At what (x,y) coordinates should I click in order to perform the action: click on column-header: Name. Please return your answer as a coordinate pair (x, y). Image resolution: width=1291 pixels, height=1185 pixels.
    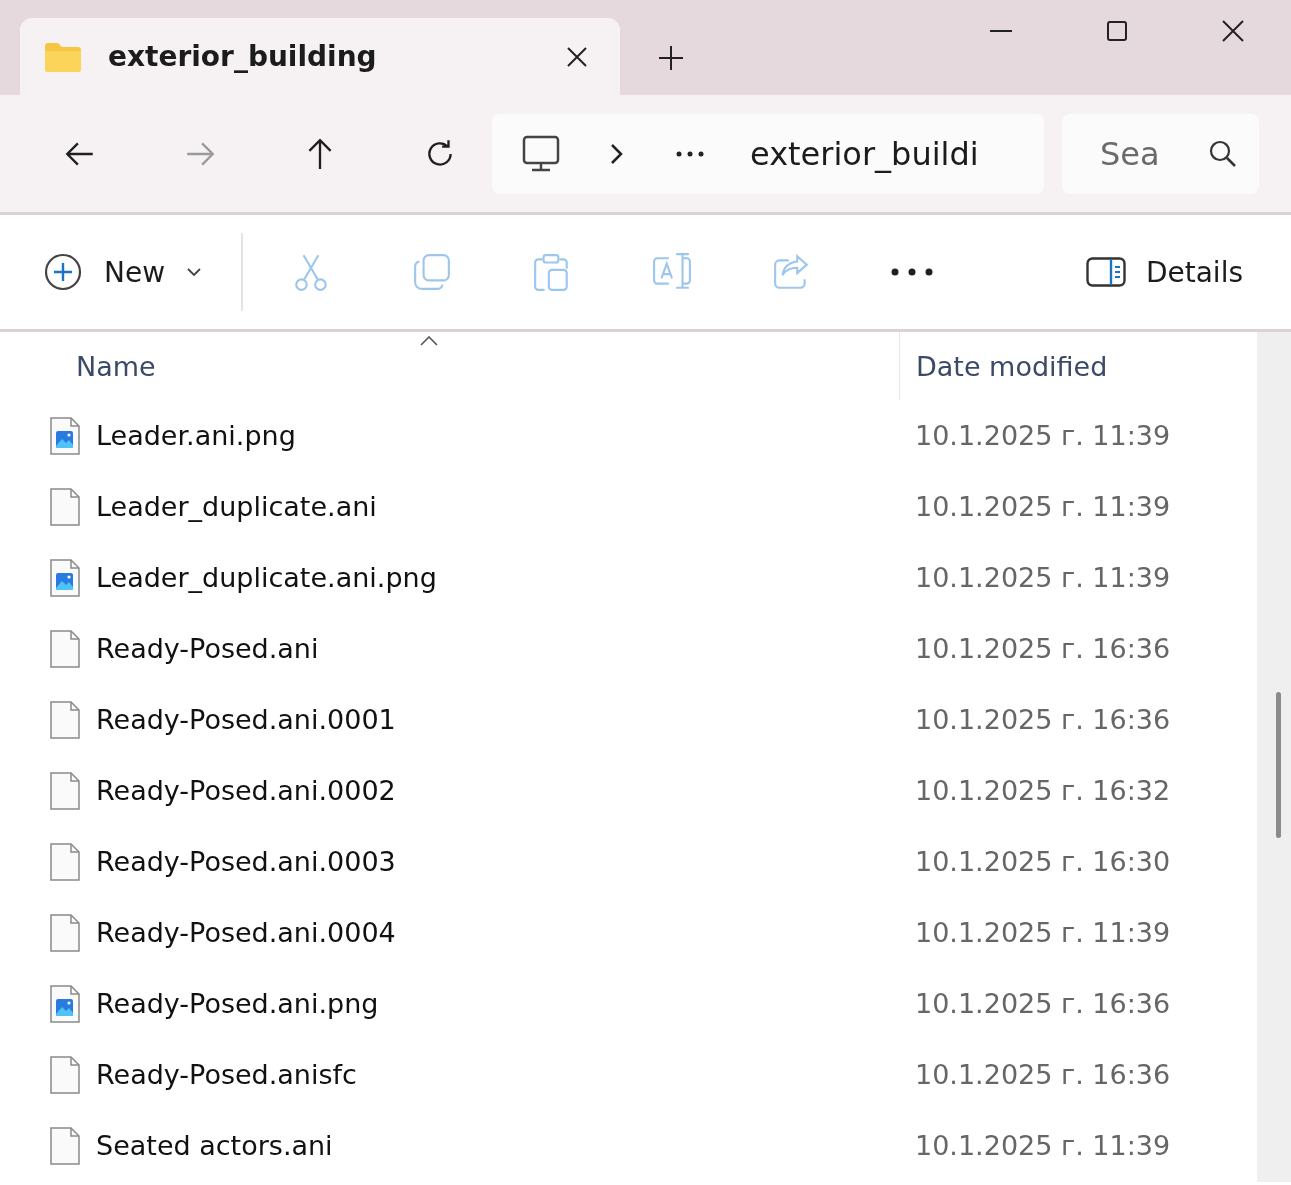
    Looking at the image, I should click on (449, 366).